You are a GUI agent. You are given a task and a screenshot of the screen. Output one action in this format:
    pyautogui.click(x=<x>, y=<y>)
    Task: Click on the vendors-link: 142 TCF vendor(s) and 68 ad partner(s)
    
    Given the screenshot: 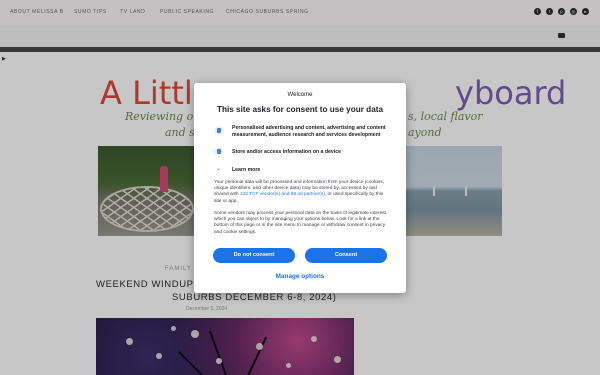 What is the action you would take?
    pyautogui.click(x=282, y=194)
    